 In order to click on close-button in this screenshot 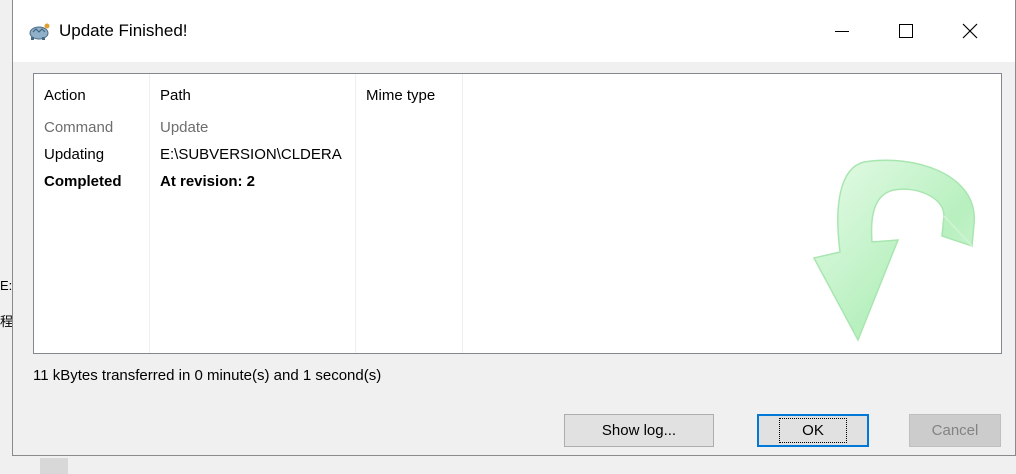, I will do `click(970, 31)`.